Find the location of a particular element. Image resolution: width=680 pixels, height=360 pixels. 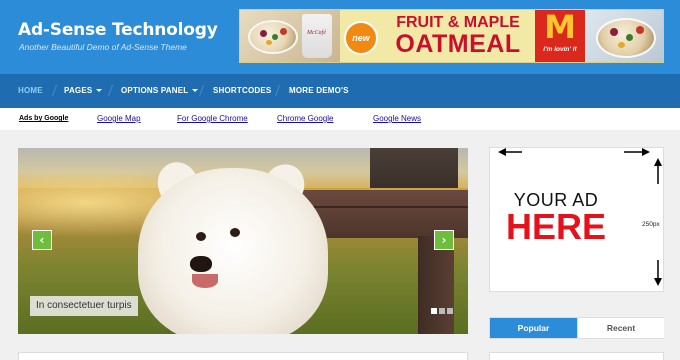

bench-image is located at coordinates (414, 168).